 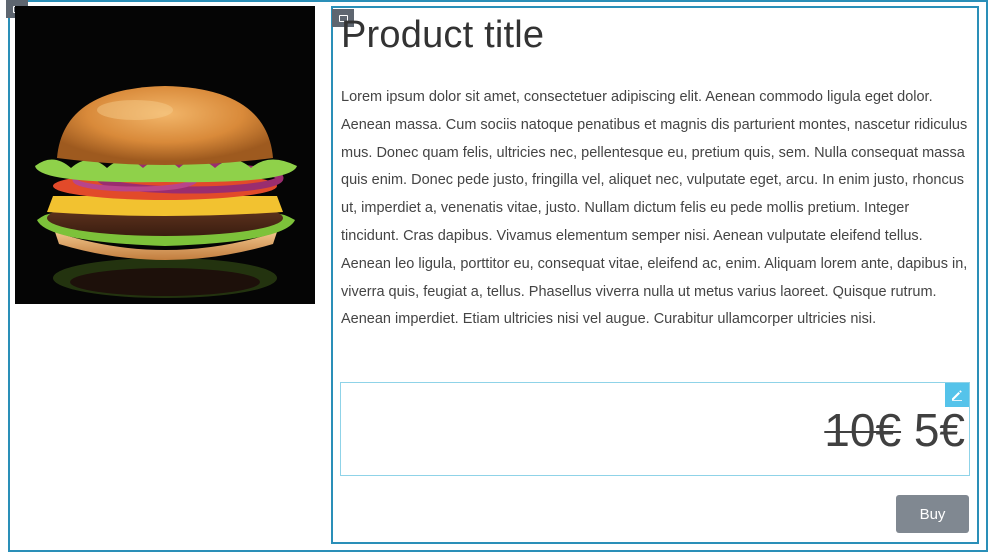 I want to click on old-price: 10€, so click(x=863, y=430).